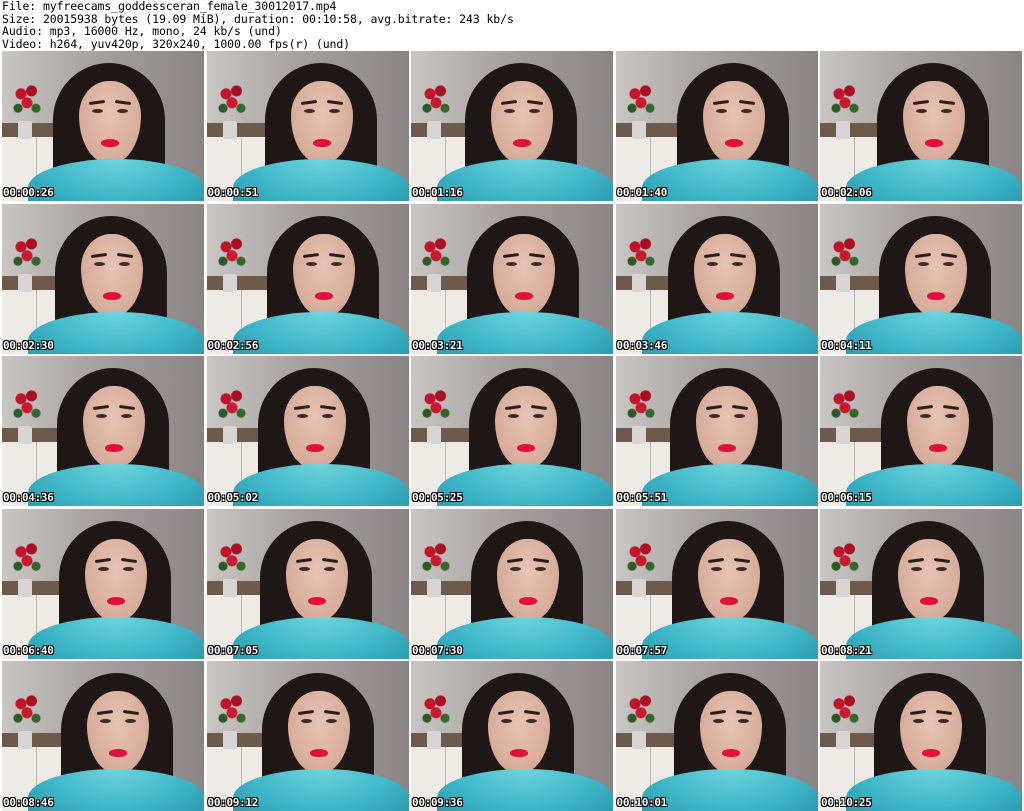 The height and width of the screenshot is (811, 1024). Describe the element at coordinates (28, 192) in the screenshot. I see `thumbnail-timestamp: 00:00:26` at that location.